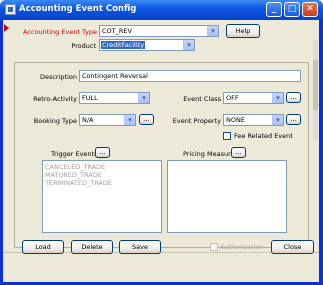 This screenshot has height=285, width=323. Describe the element at coordinates (274, 9) in the screenshot. I see `minimize-button: _` at that location.